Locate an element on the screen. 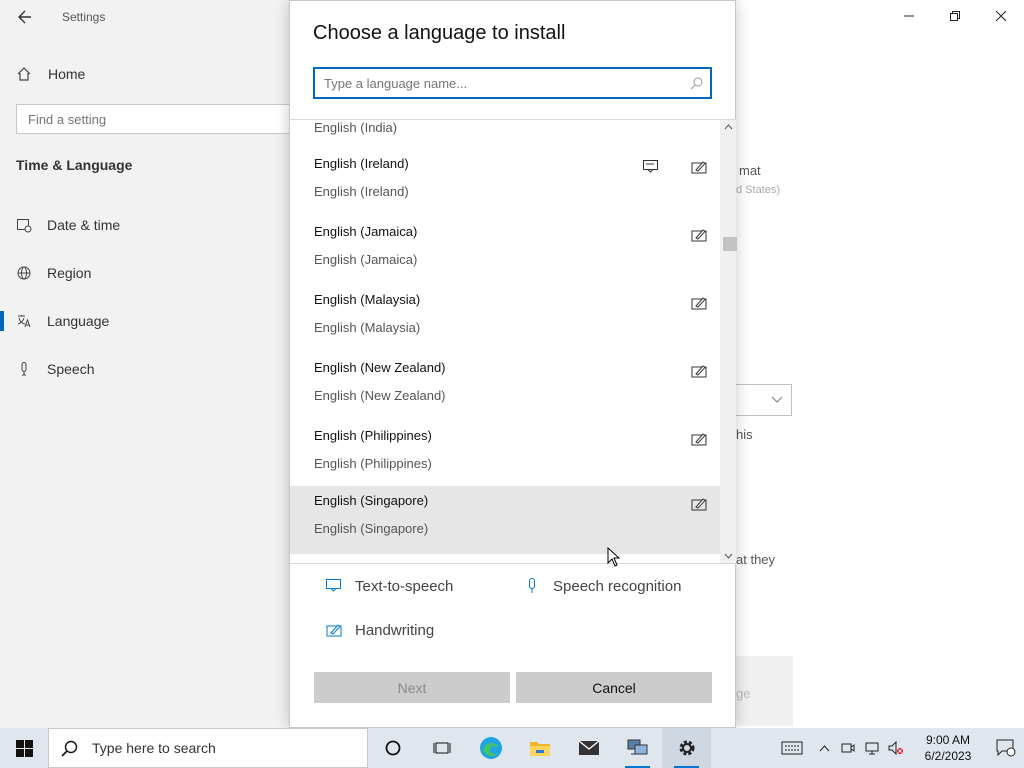  taskbar-clock: 9:00 AM 6/2/2023 is located at coordinates (948, 748).